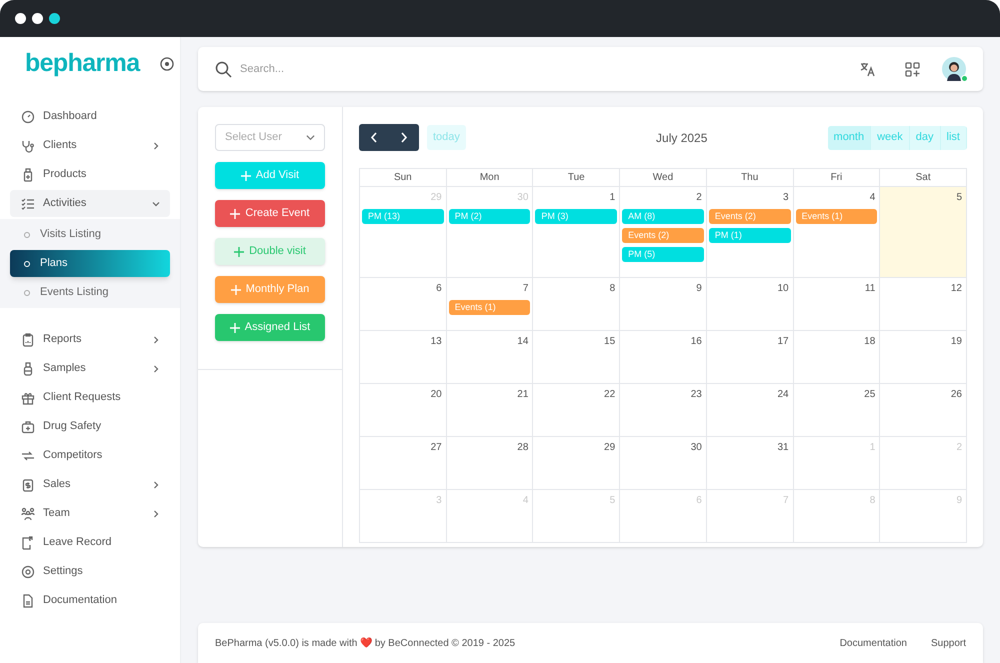  I want to click on sidebar-item: Sales, so click(90, 484).